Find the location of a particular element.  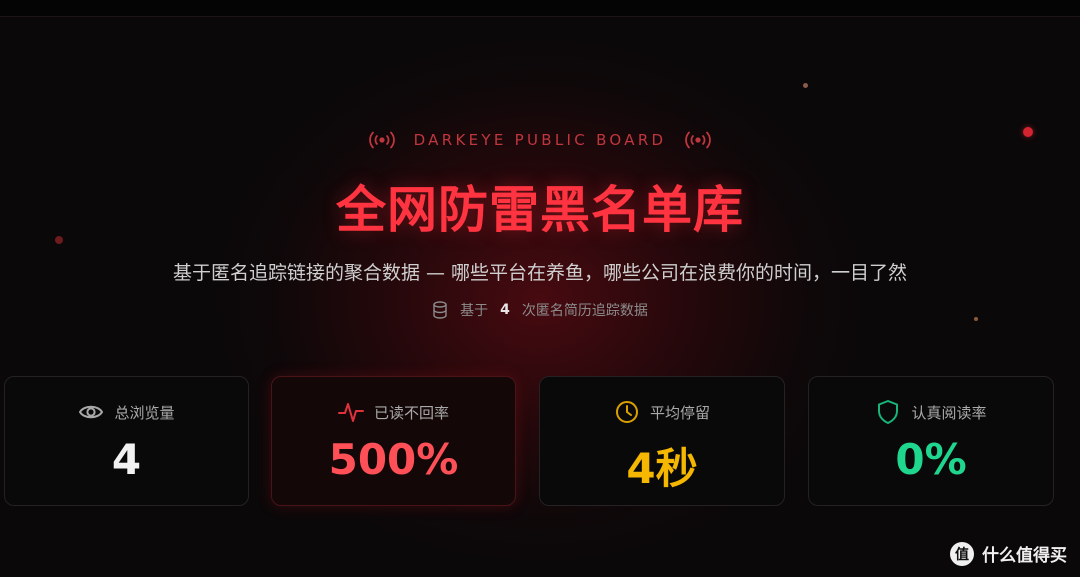

eyebrow: DARKEYE PUBLIC BOARD is located at coordinates (540, 140).